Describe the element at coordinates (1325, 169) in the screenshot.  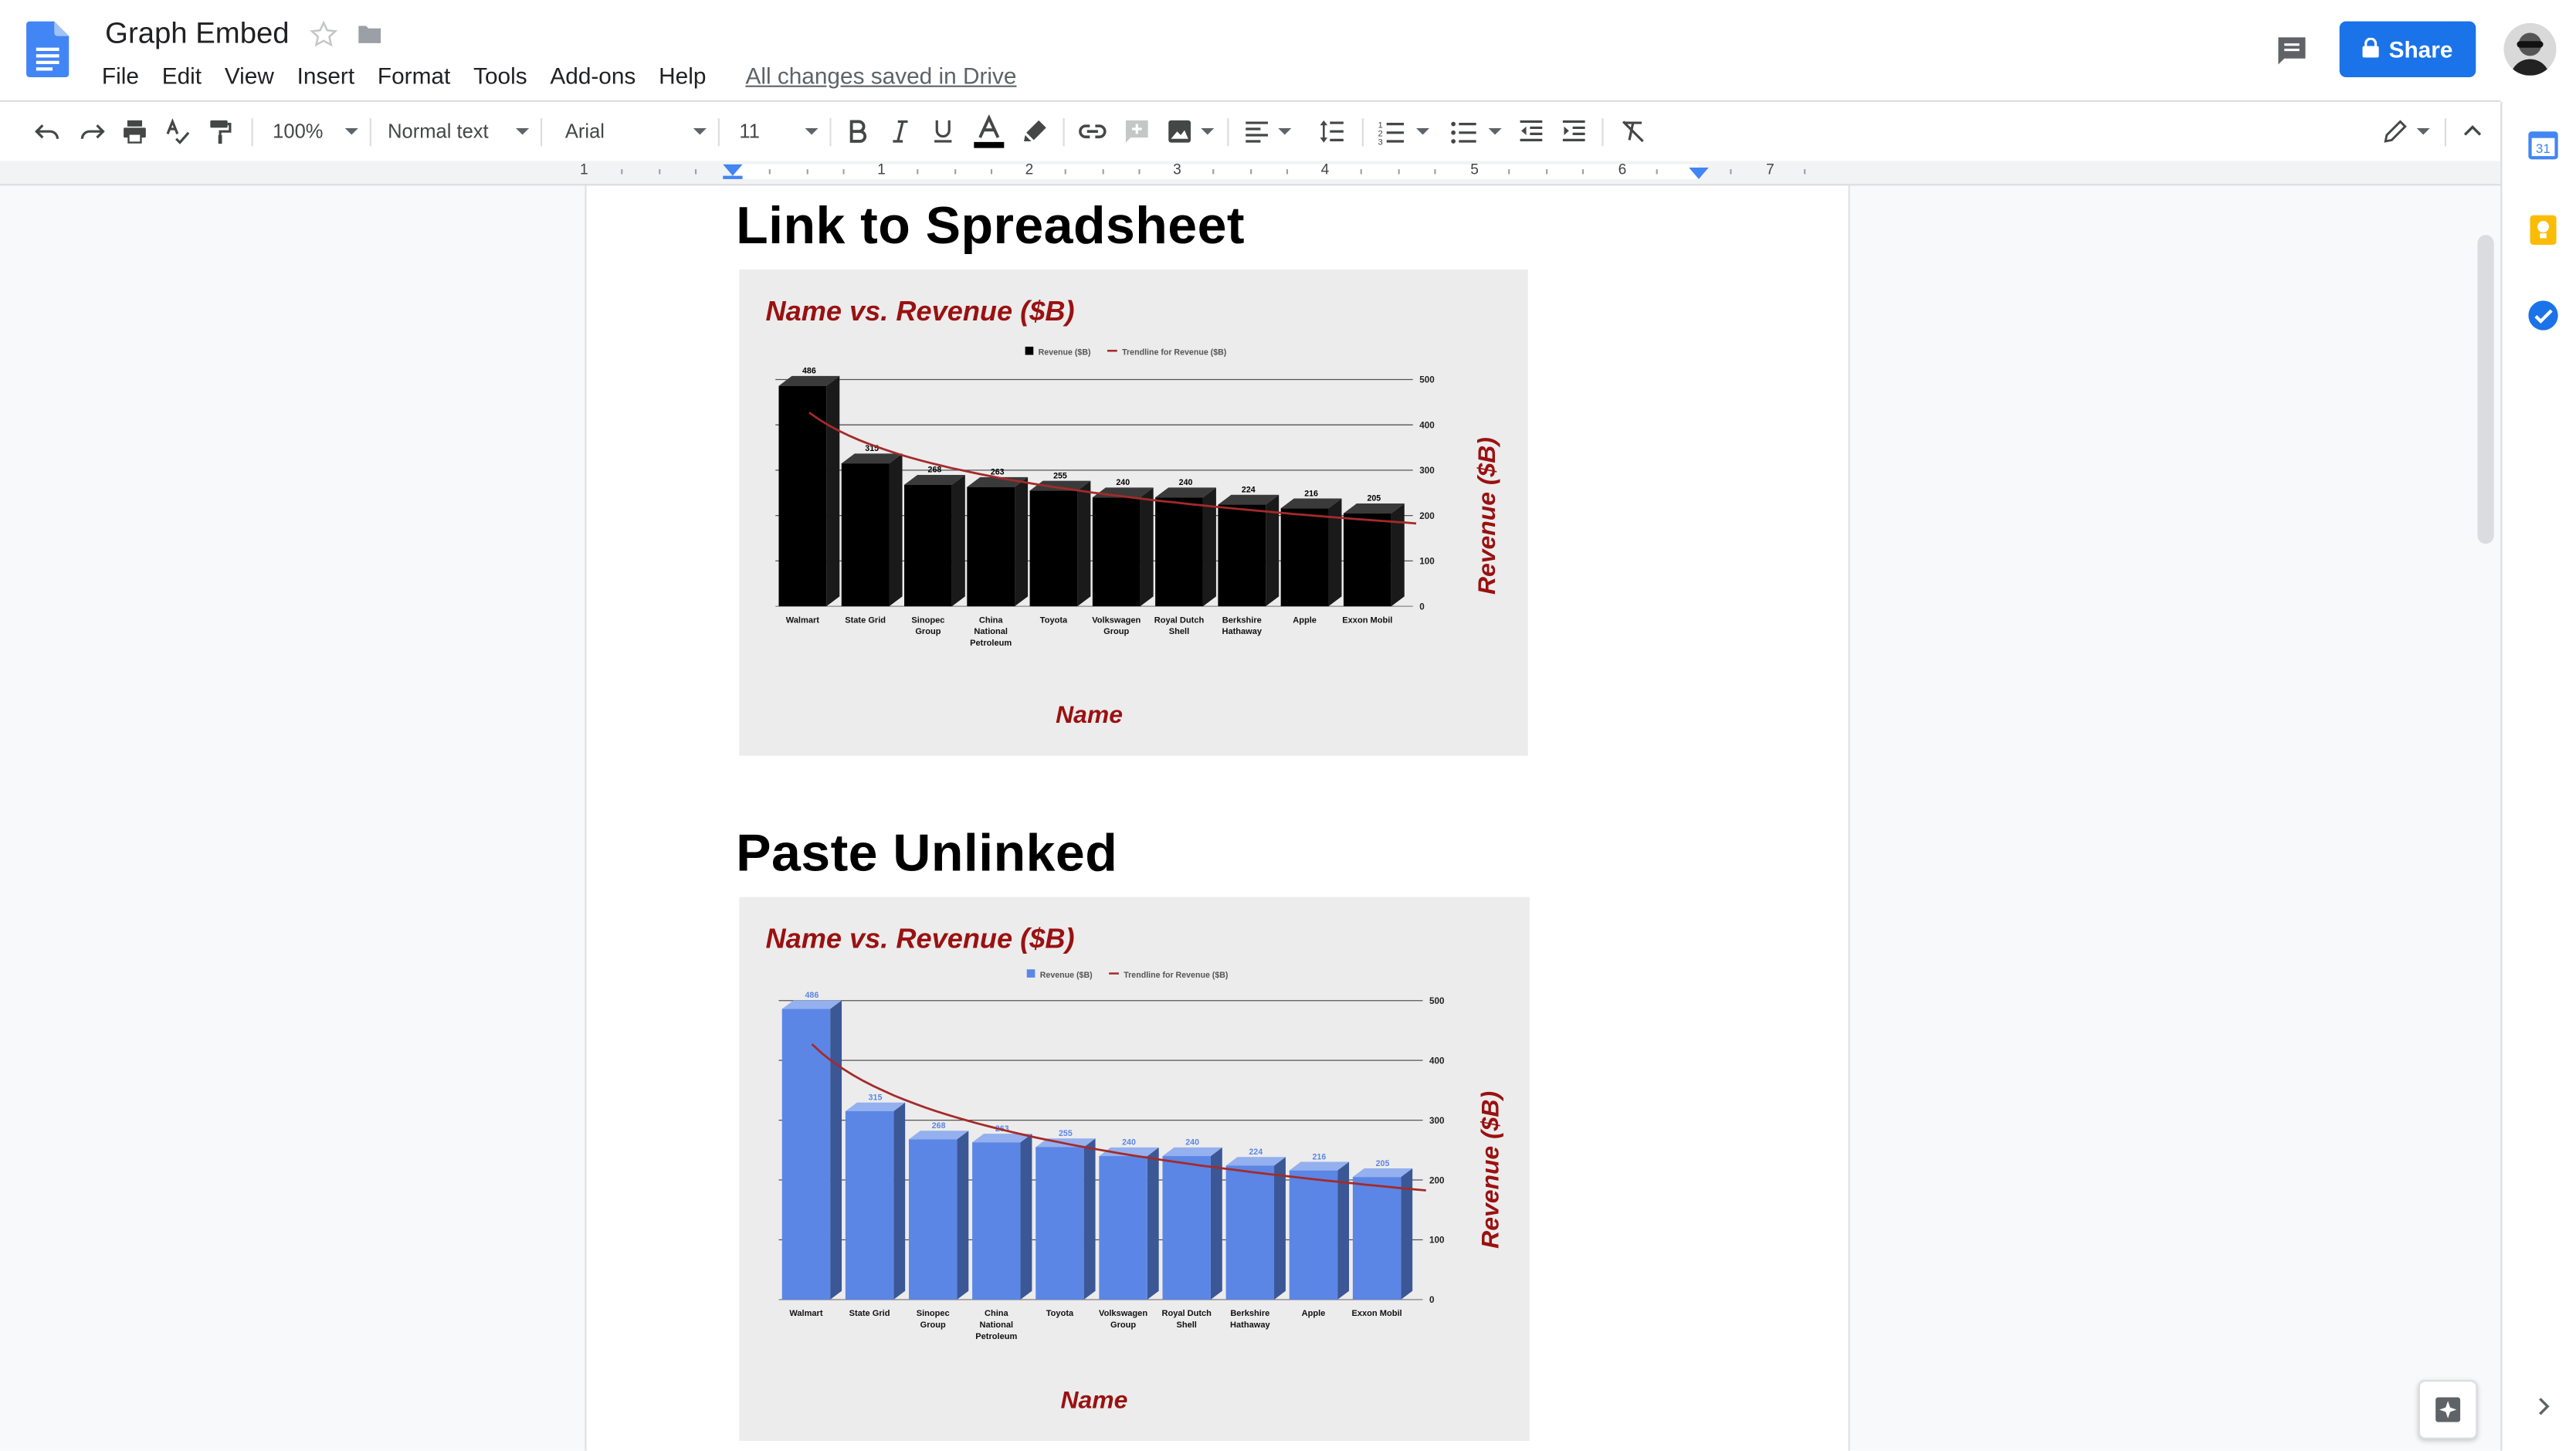
I see `ruler-number: 4` at that location.